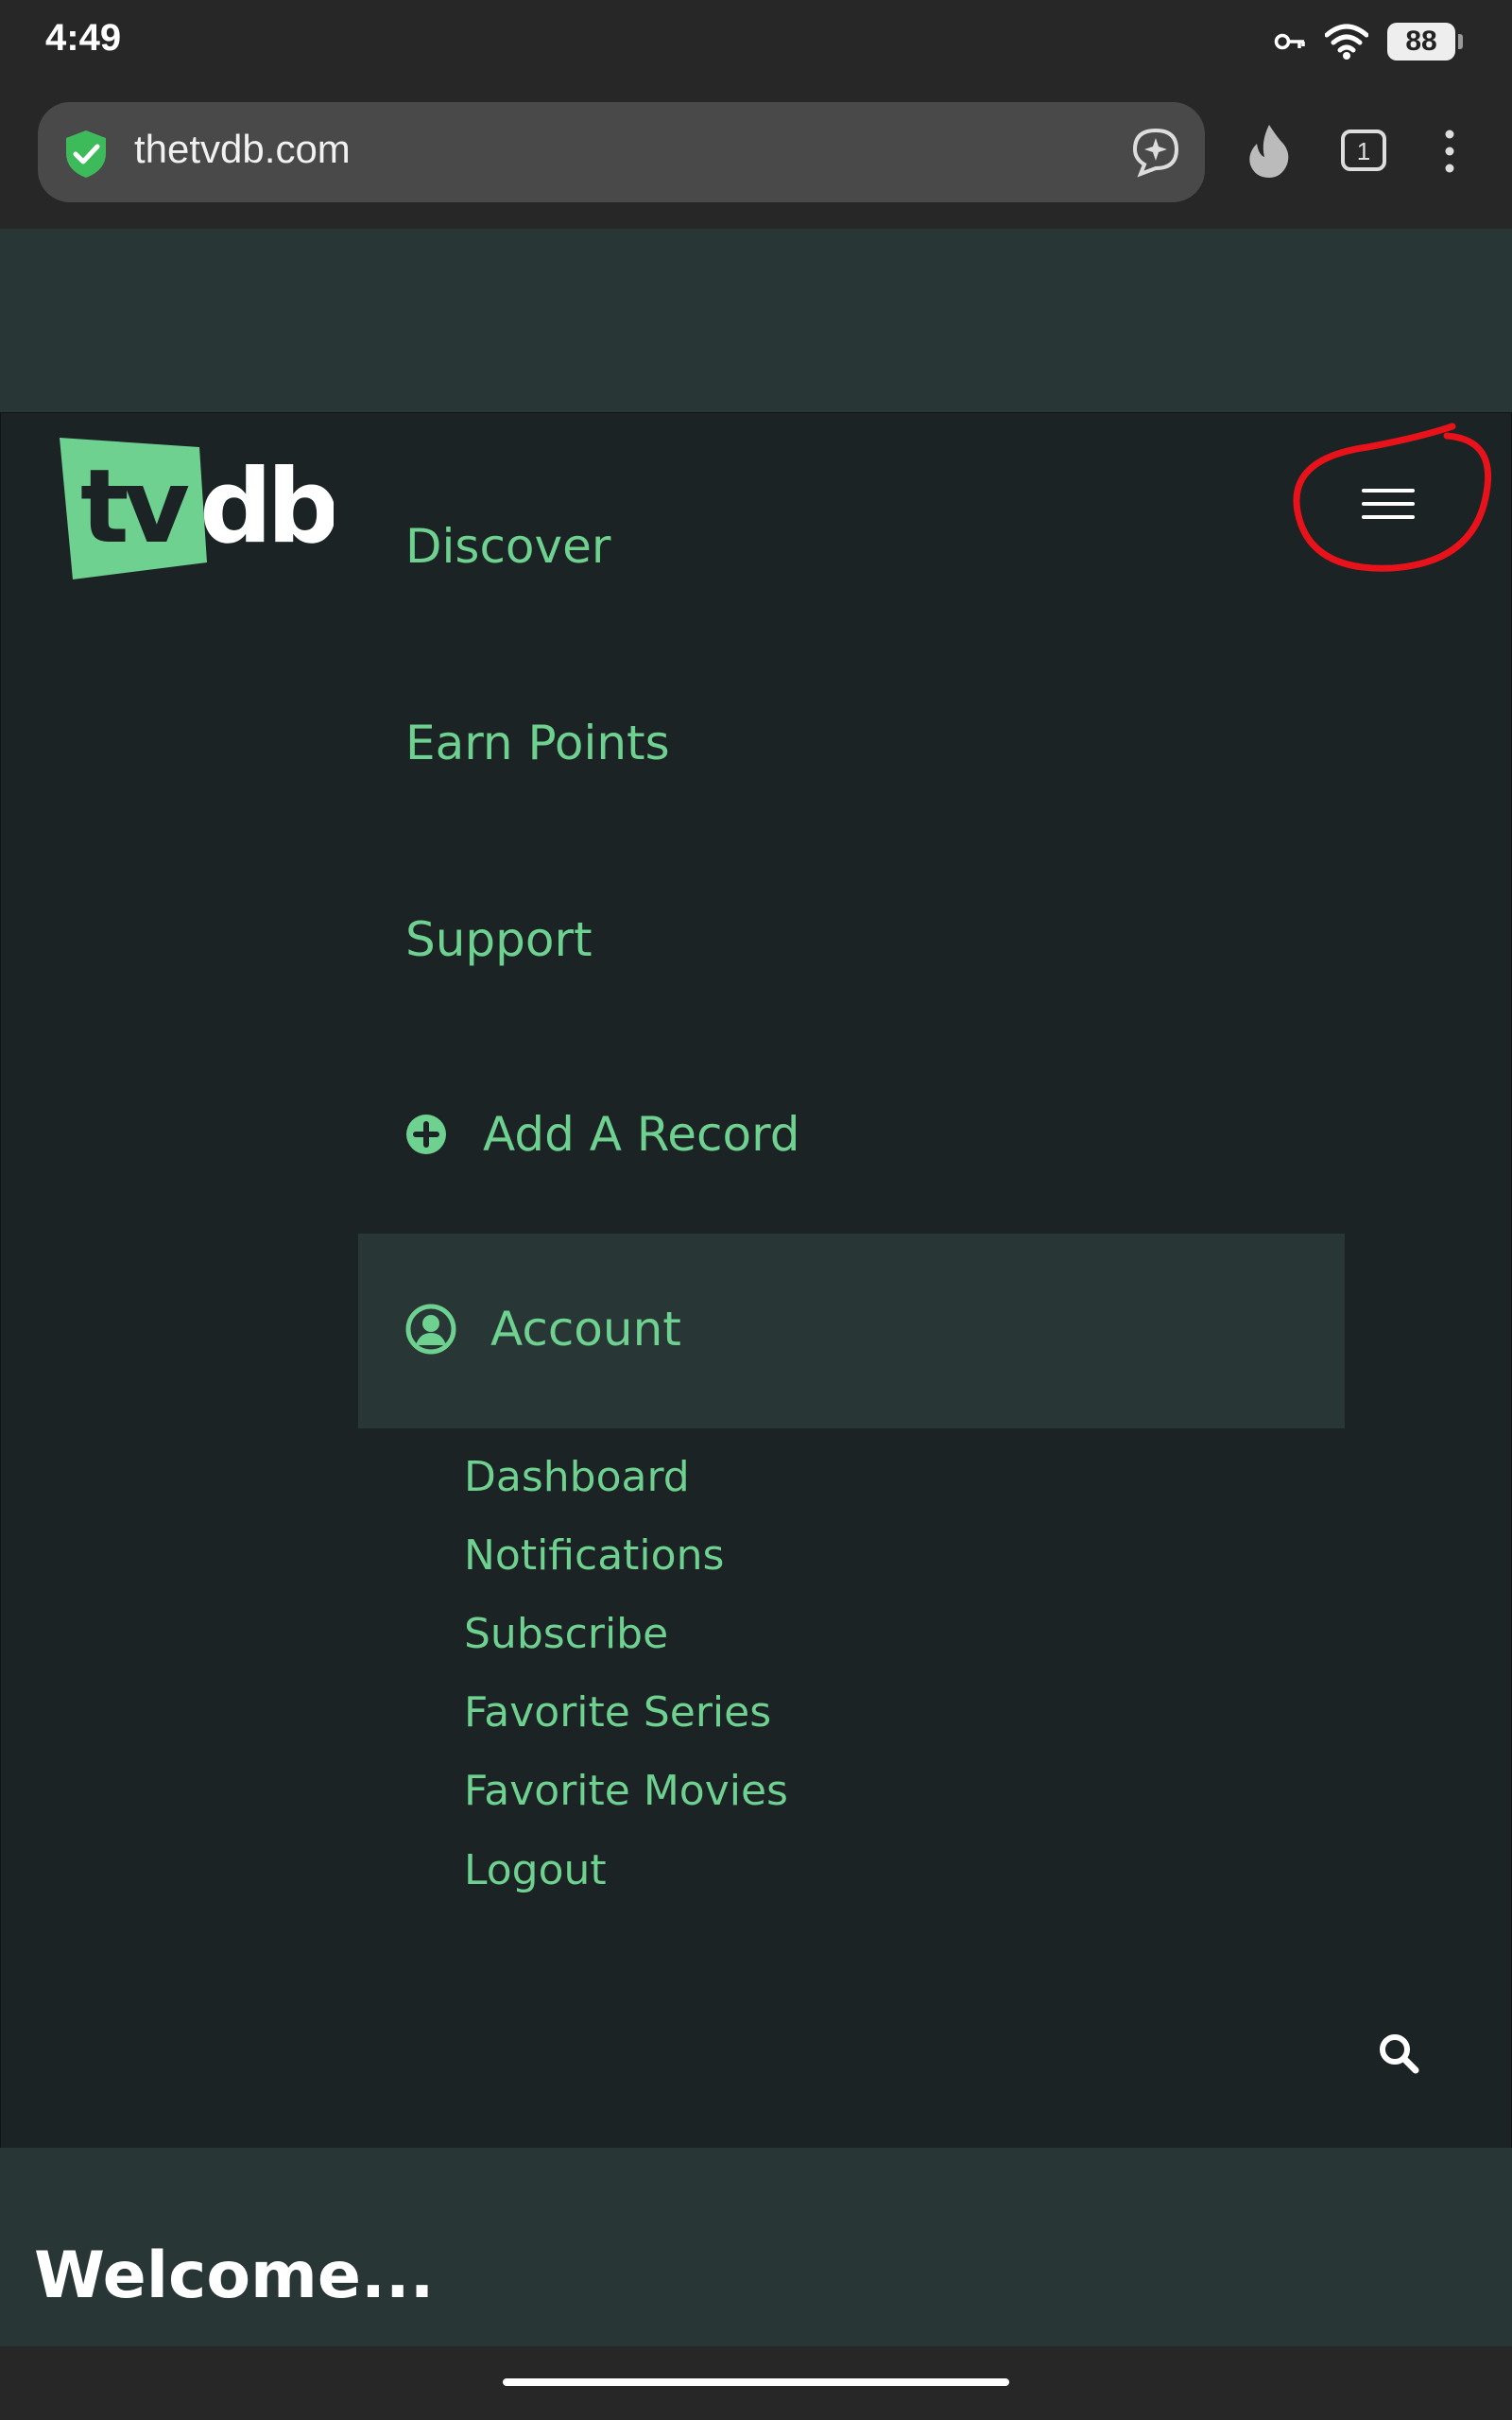  I want to click on browser-toolbar: thetvdb.com 1, so click(756, 157).